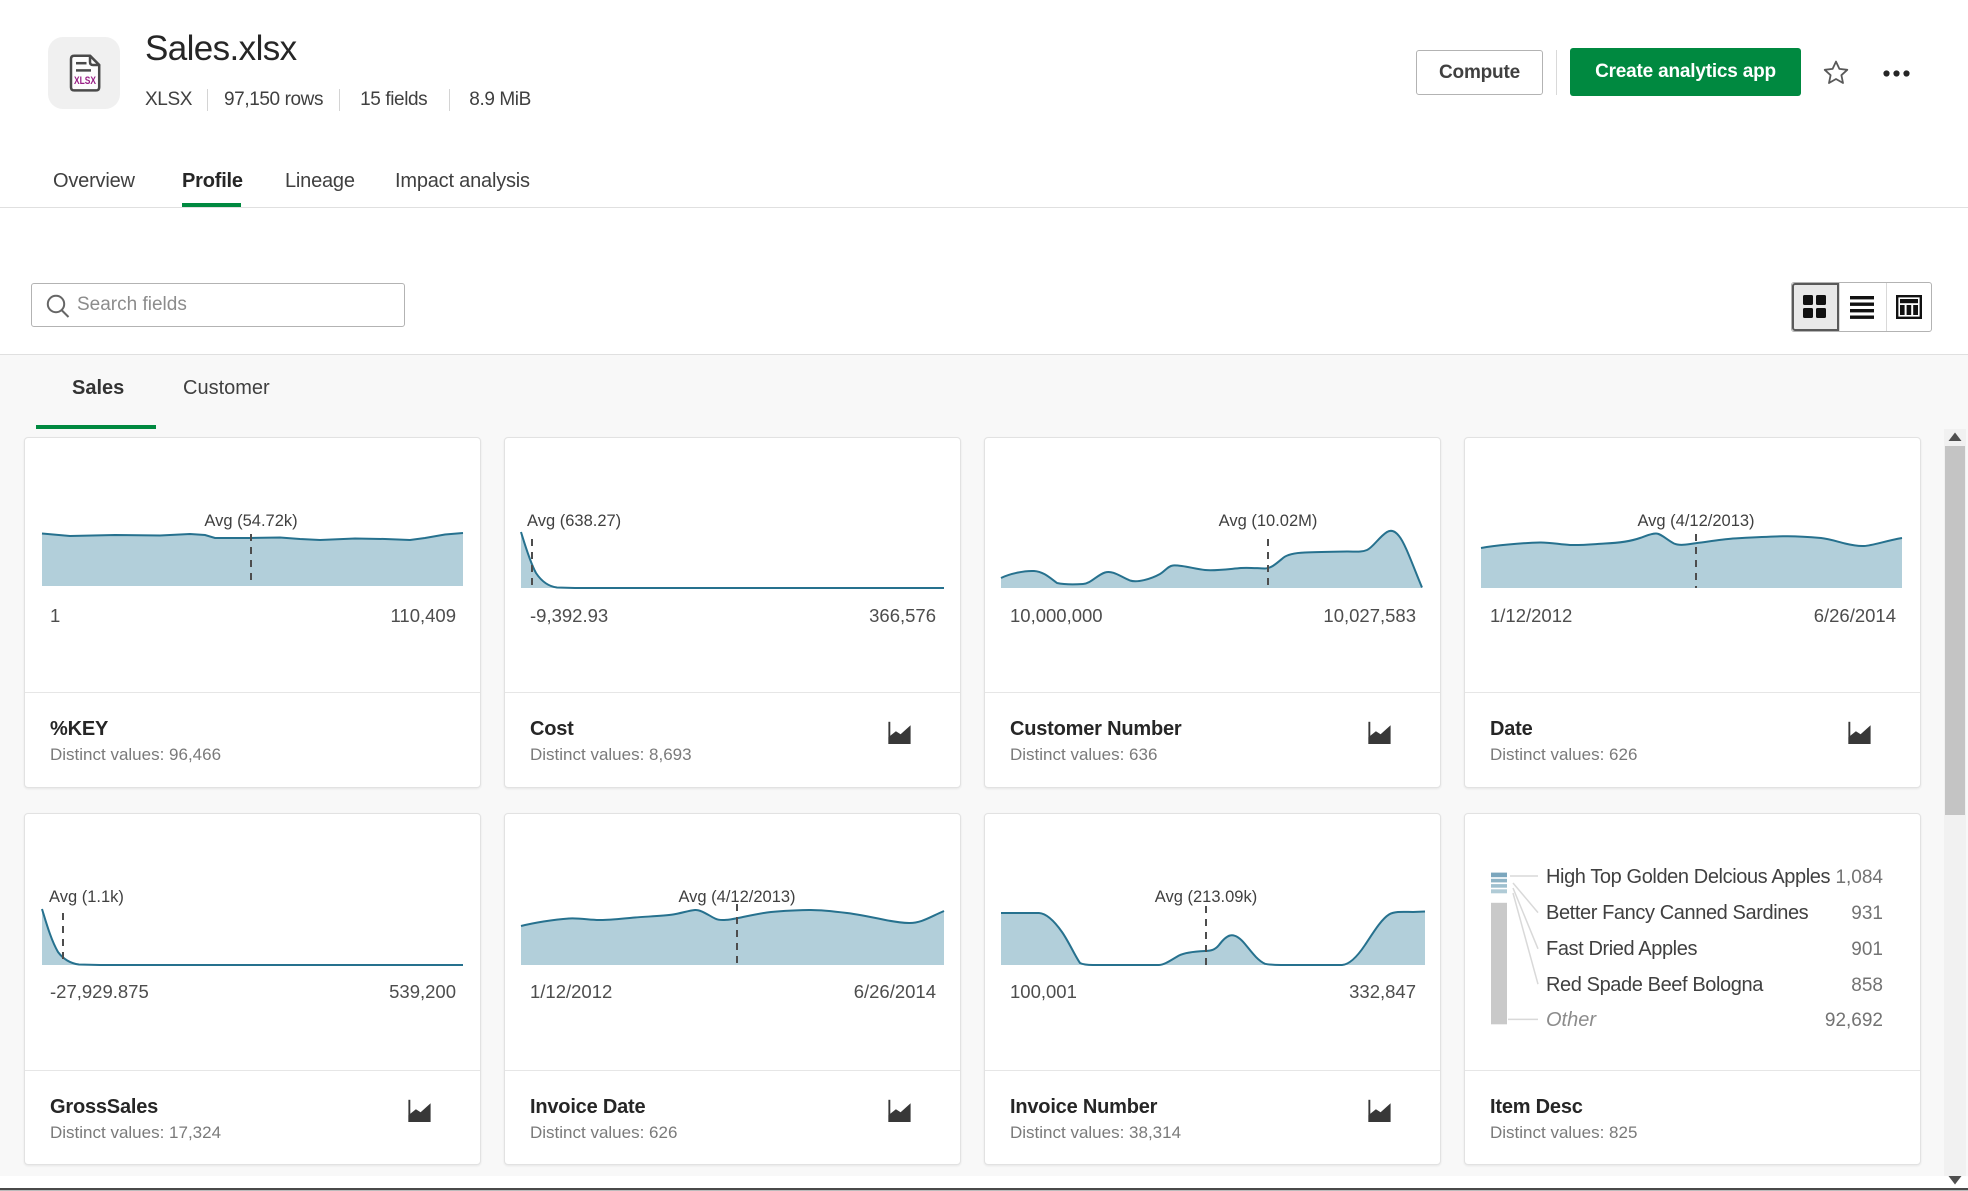 The width and height of the screenshot is (1968, 1191). Describe the element at coordinates (250, 521) in the screenshot. I see `svg-text: Avg (54.72k)` at that location.